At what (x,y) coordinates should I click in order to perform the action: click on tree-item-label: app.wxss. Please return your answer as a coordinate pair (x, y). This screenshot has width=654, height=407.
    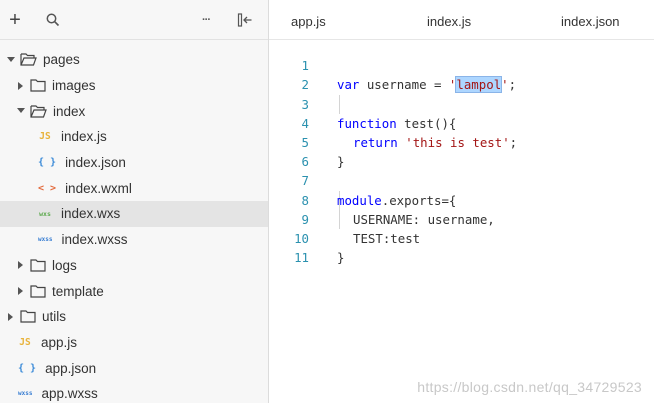
    Looking at the image, I should click on (69, 394).